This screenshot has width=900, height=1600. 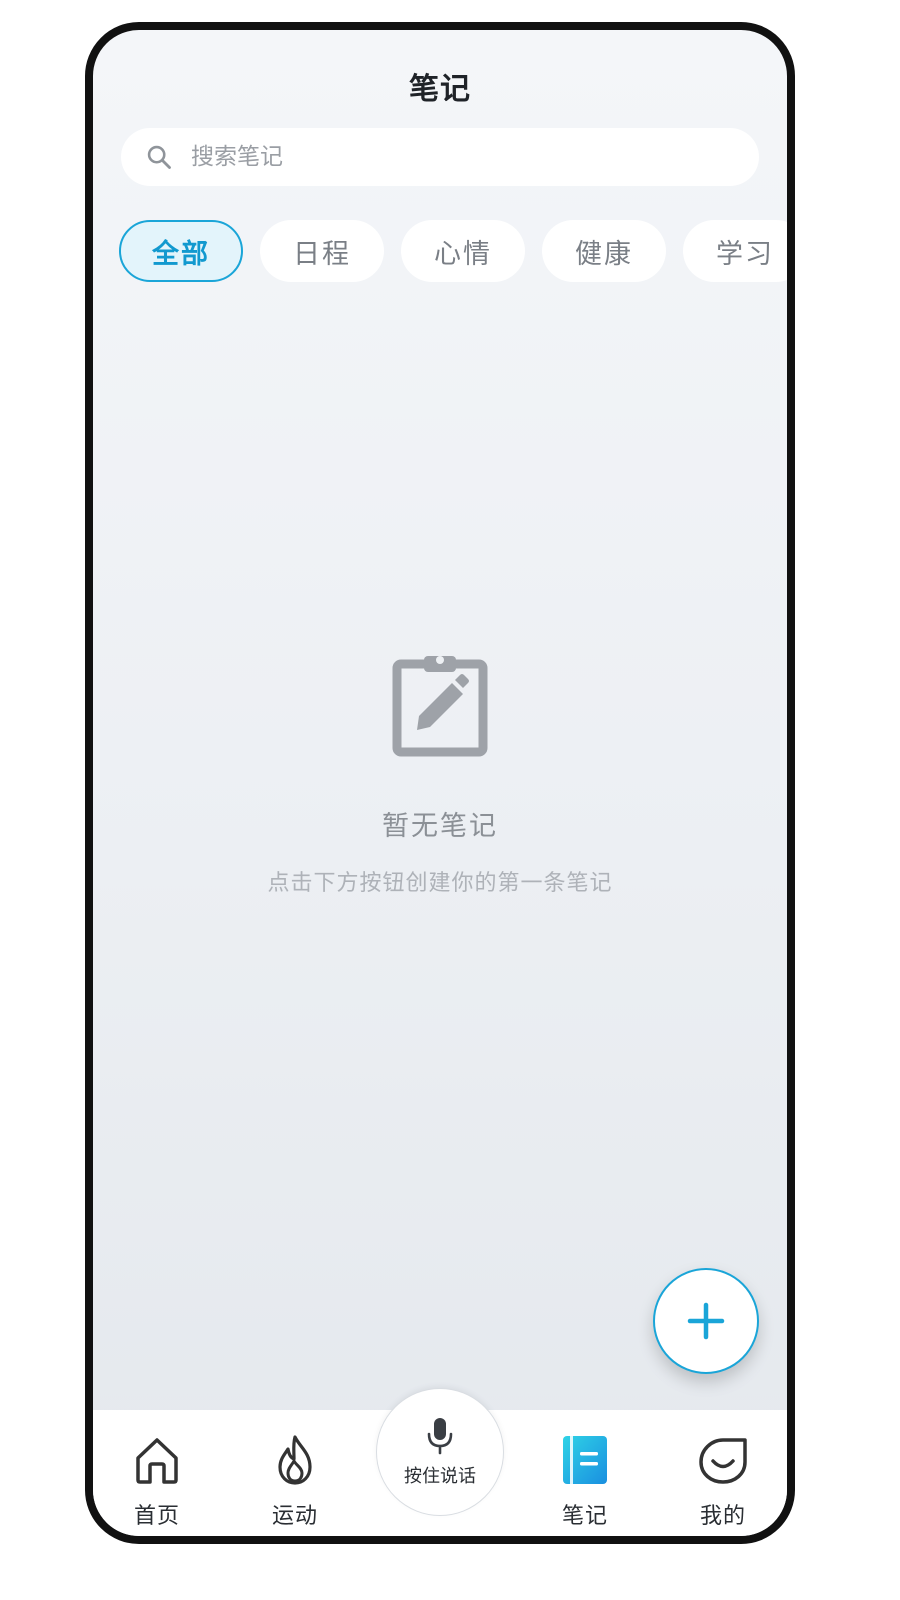 I want to click on tab-notes-label: 笔记, so click(x=584, y=1516).